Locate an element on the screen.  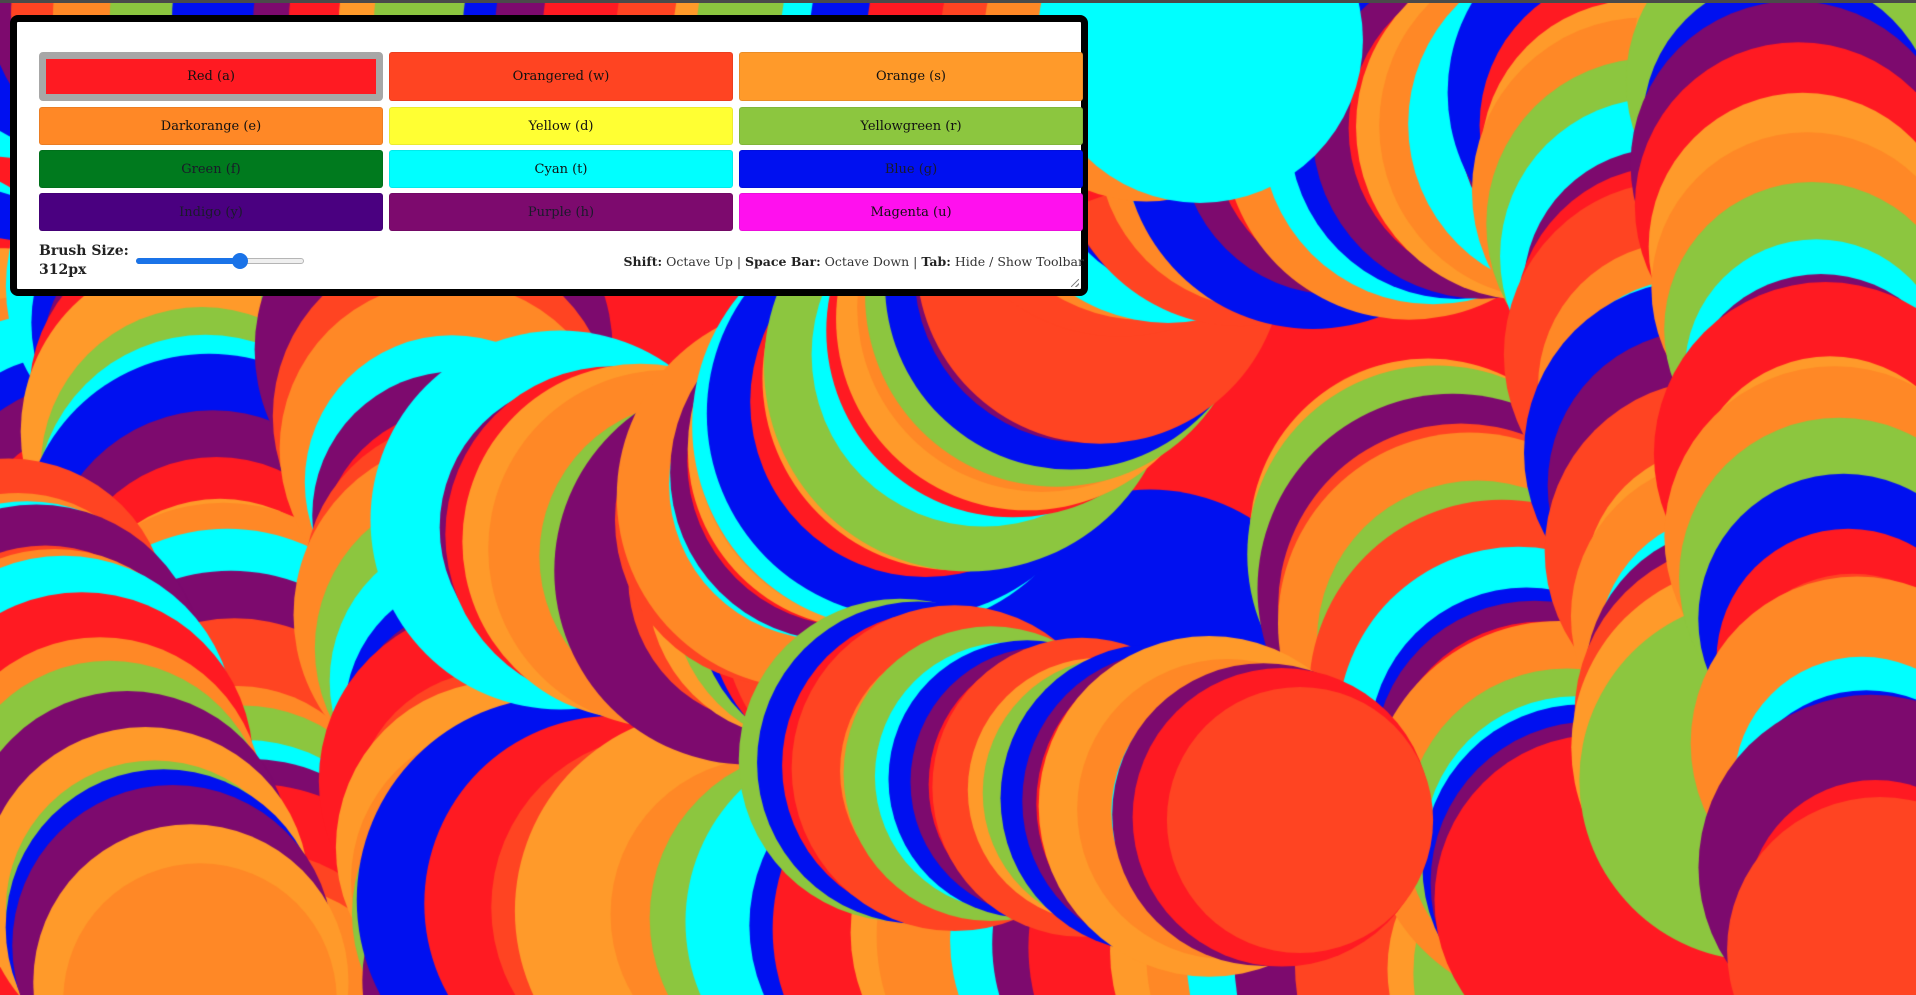
shortcut-tab-action: Hide / Show Toolbar is located at coordinates (1019, 261).